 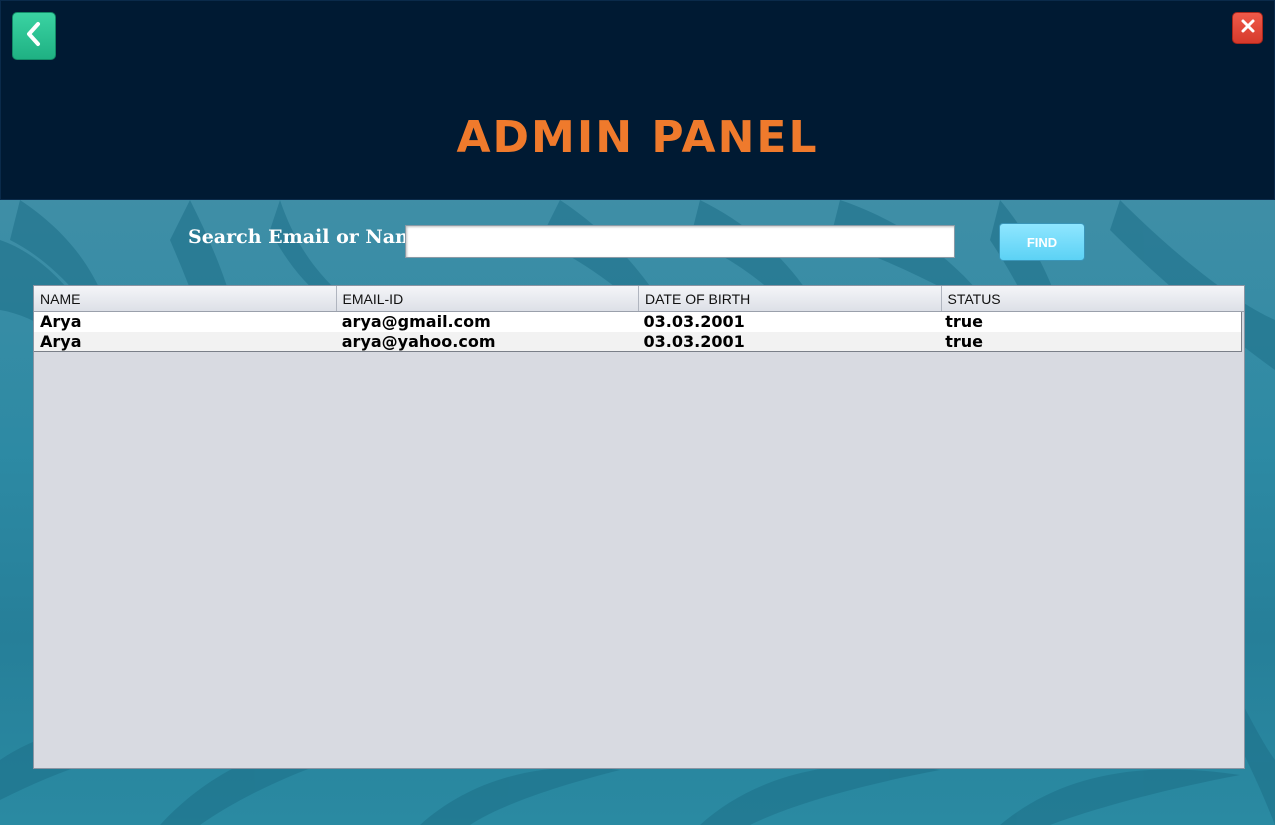 I want to click on close-icon, so click(x=1248, y=28).